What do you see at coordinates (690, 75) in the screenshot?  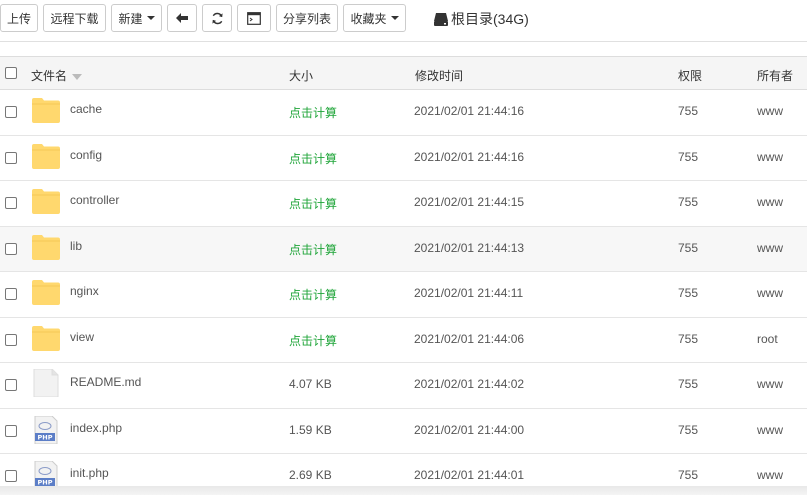 I see `column-header-permission: 权限` at bounding box center [690, 75].